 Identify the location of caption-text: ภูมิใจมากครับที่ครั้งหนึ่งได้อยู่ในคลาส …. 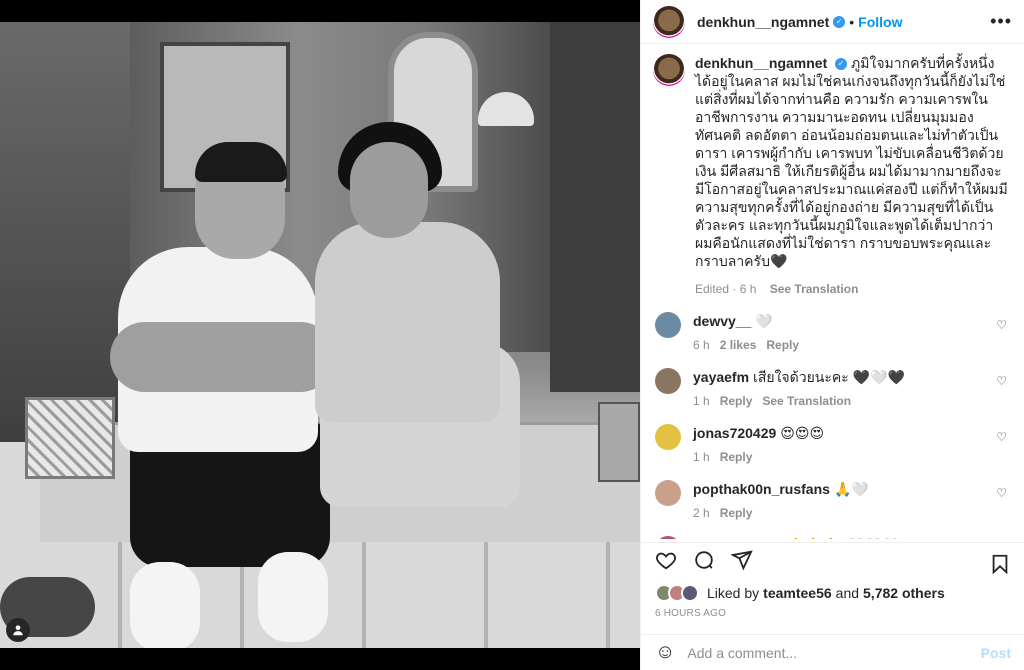
(851, 162).